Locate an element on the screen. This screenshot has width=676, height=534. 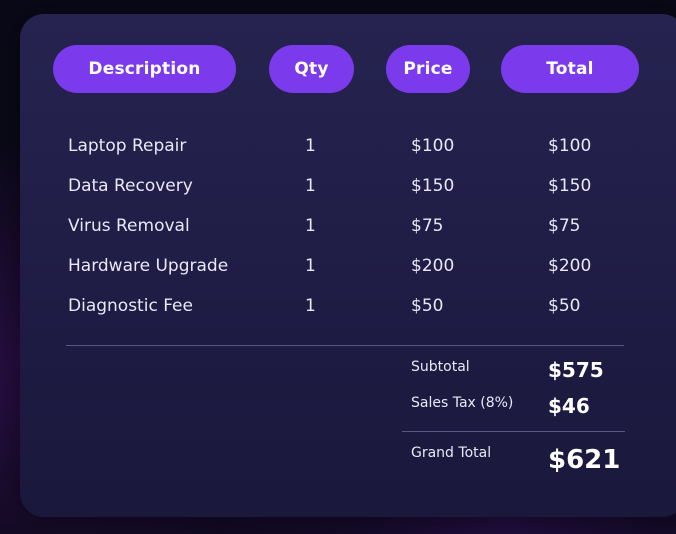
row-price: $150 is located at coordinates (433, 186).